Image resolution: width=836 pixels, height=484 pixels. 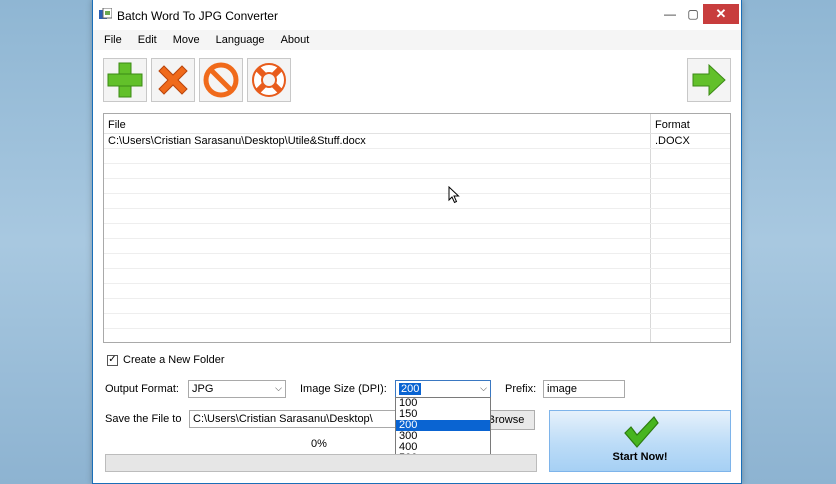 What do you see at coordinates (186, 40) in the screenshot?
I see `menu-move: Move` at bounding box center [186, 40].